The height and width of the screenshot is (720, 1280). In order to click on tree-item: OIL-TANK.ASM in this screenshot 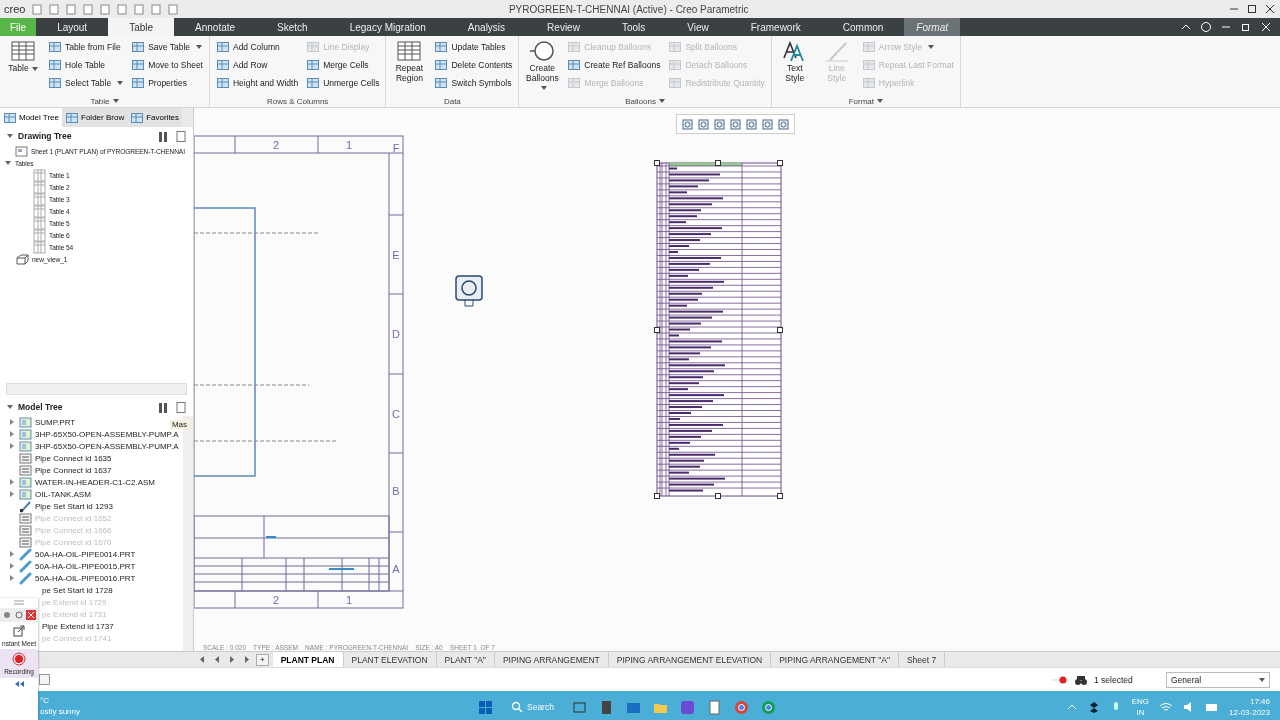, I will do `click(63, 494)`.